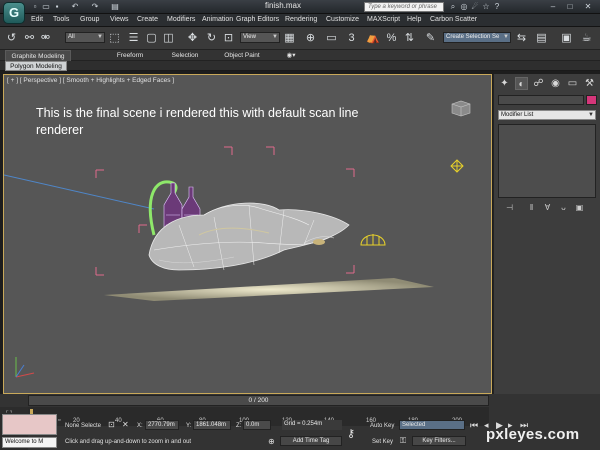 The width and height of the screenshot is (600, 450). Describe the element at coordinates (257, 19) in the screenshot. I see `menu-graph-editors: Graph Editors` at that location.